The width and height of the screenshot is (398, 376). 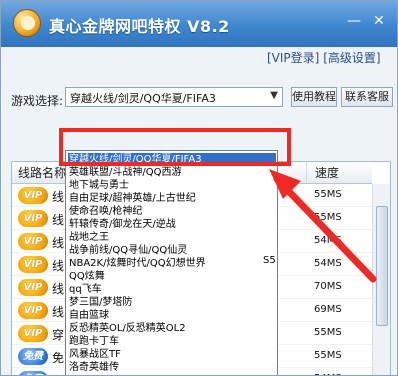 What do you see at coordinates (175, 147) in the screenshot?
I see `annotation-highlight-box` at bounding box center [175, 147].